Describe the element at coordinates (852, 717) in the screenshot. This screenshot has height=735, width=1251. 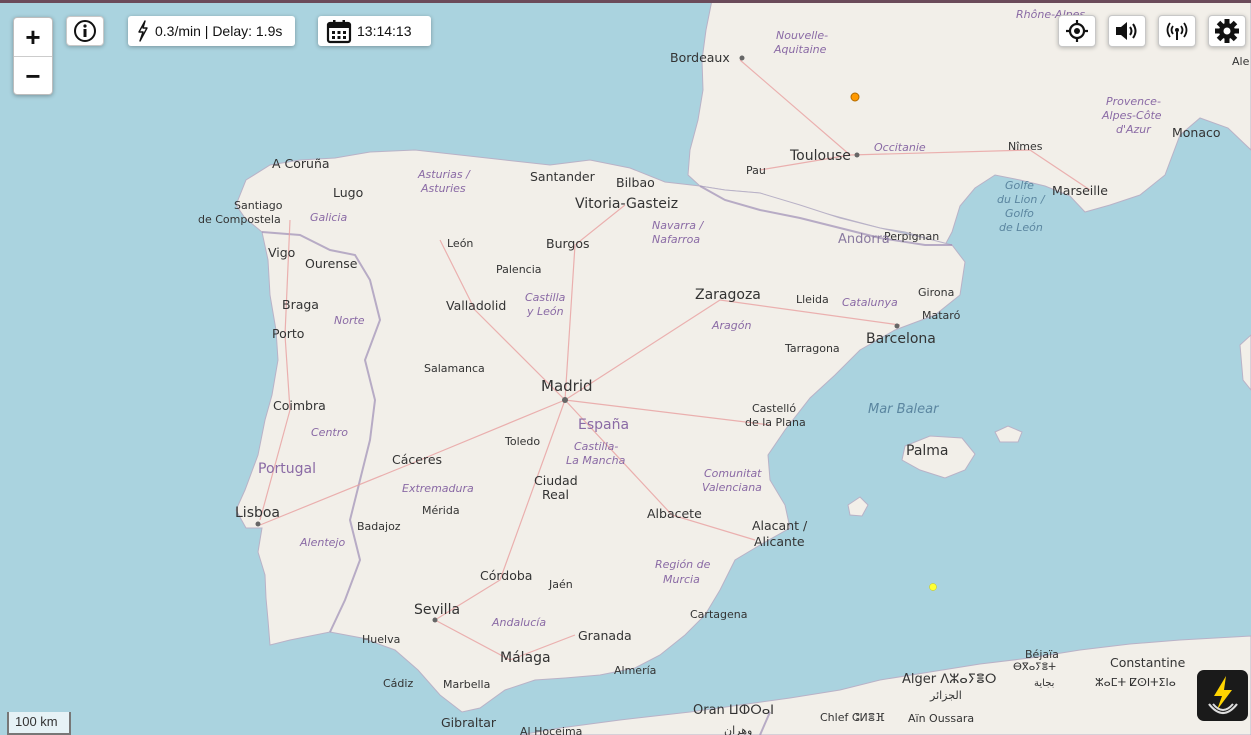
I see `place-label: Chlef ⵛⵍⴻⴼ` at that location.